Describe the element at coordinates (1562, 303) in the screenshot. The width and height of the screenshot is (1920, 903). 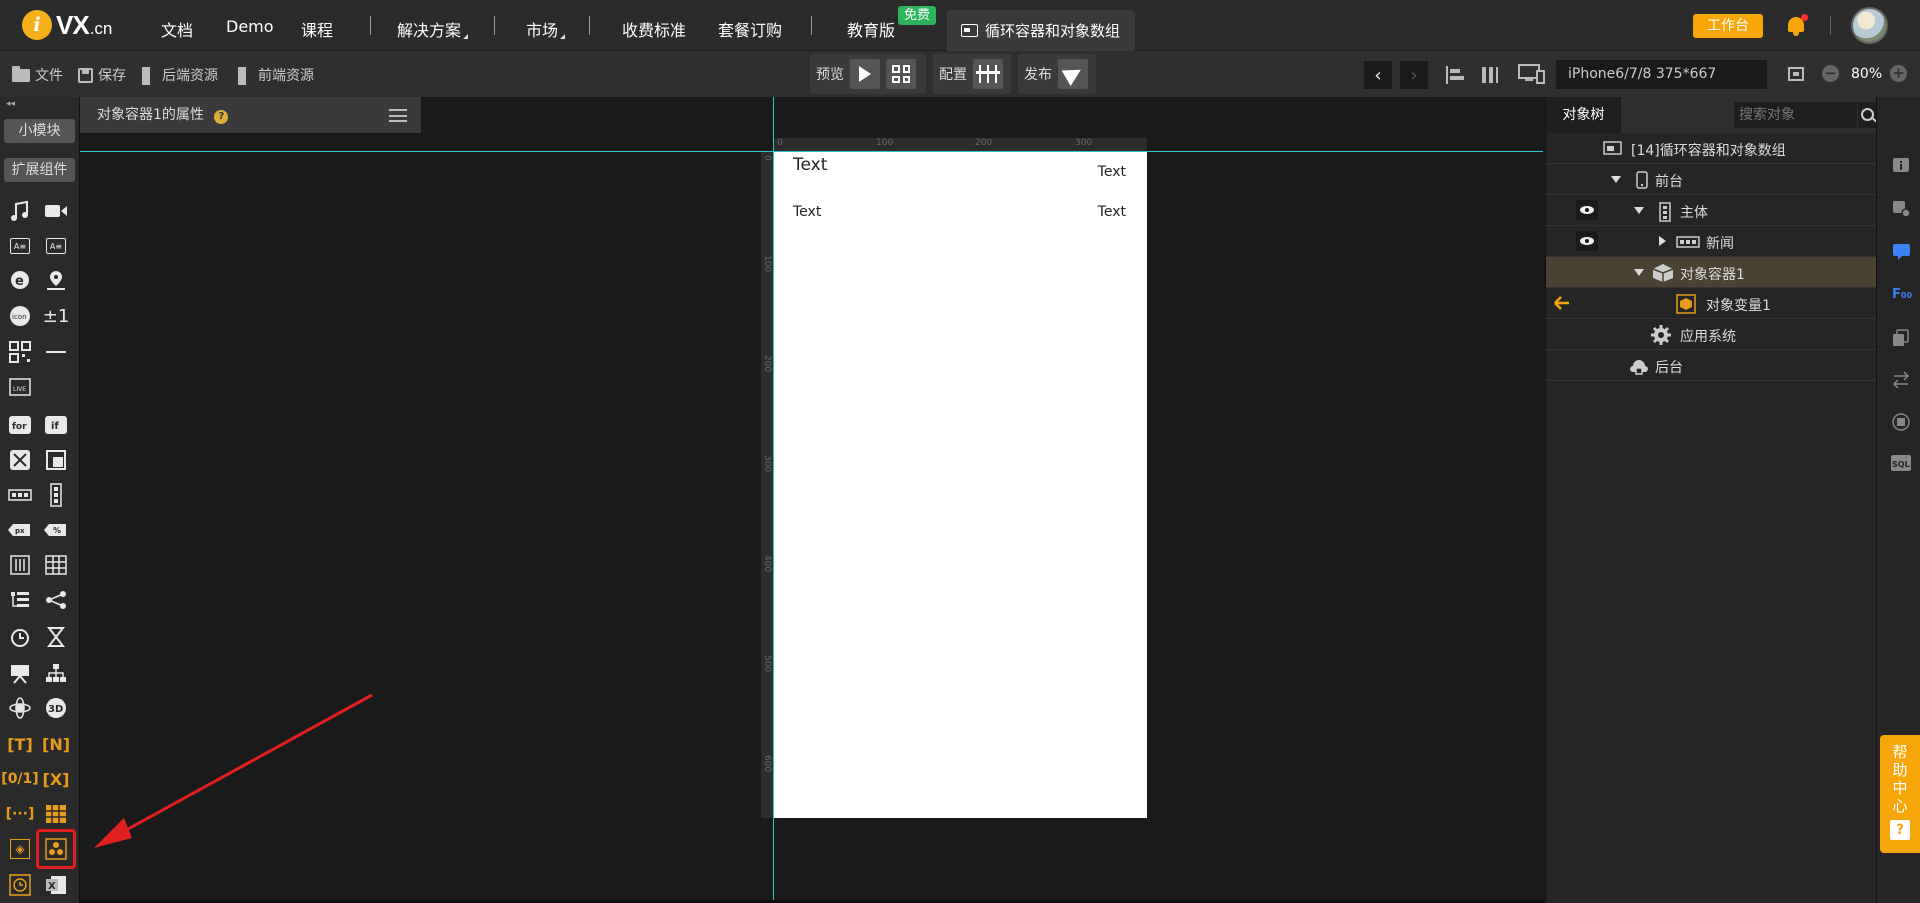
I see `arrow-left-icon` at that location.